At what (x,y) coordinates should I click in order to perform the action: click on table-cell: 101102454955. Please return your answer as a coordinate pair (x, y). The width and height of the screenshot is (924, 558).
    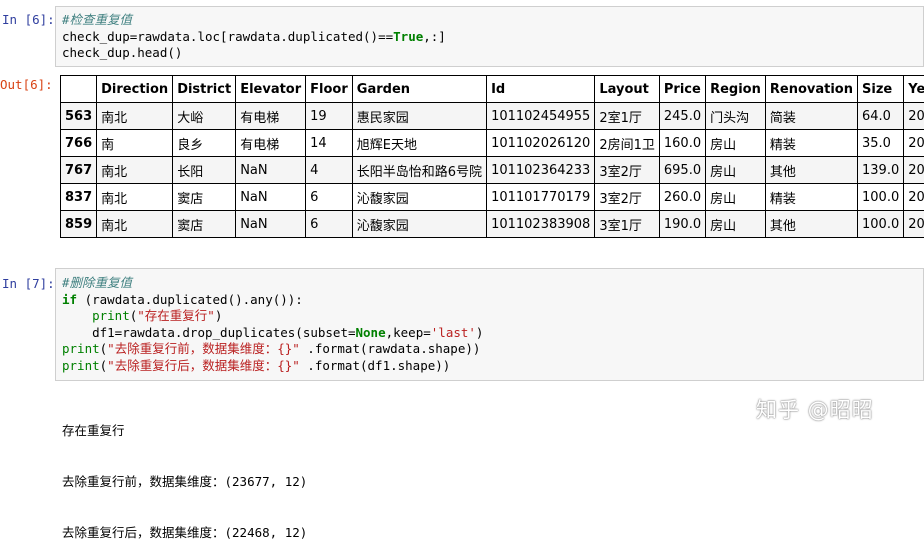
    Looking at the image, I should click on (541, 116).